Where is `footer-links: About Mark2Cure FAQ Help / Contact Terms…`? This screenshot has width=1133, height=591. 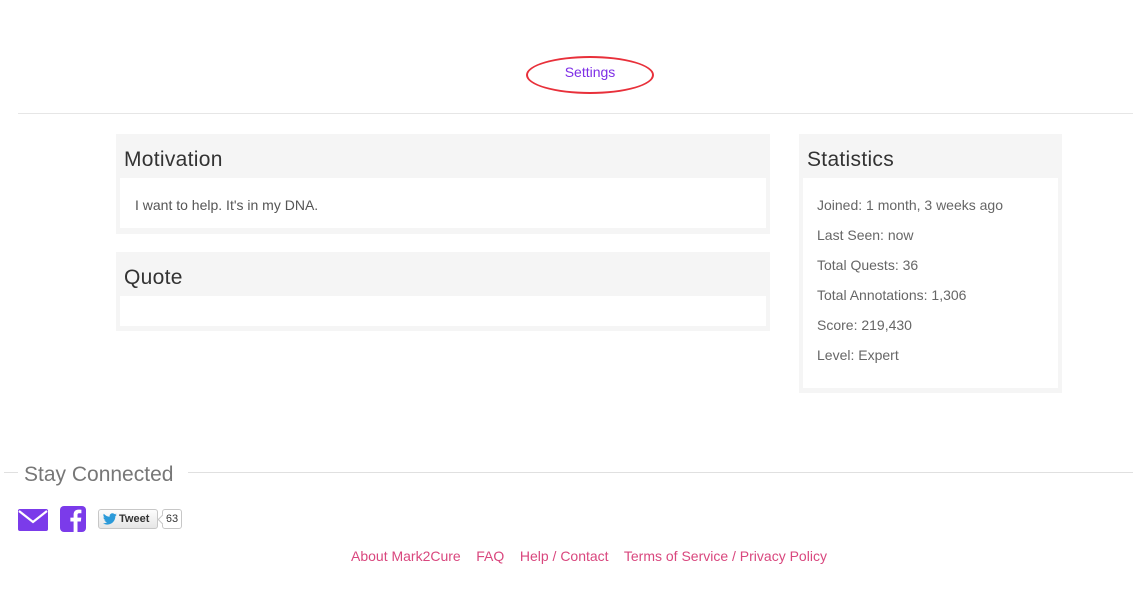 footer-links: About Mark2Cure FAQ Help / Contact Terms… is located at coordinates (589, 556).